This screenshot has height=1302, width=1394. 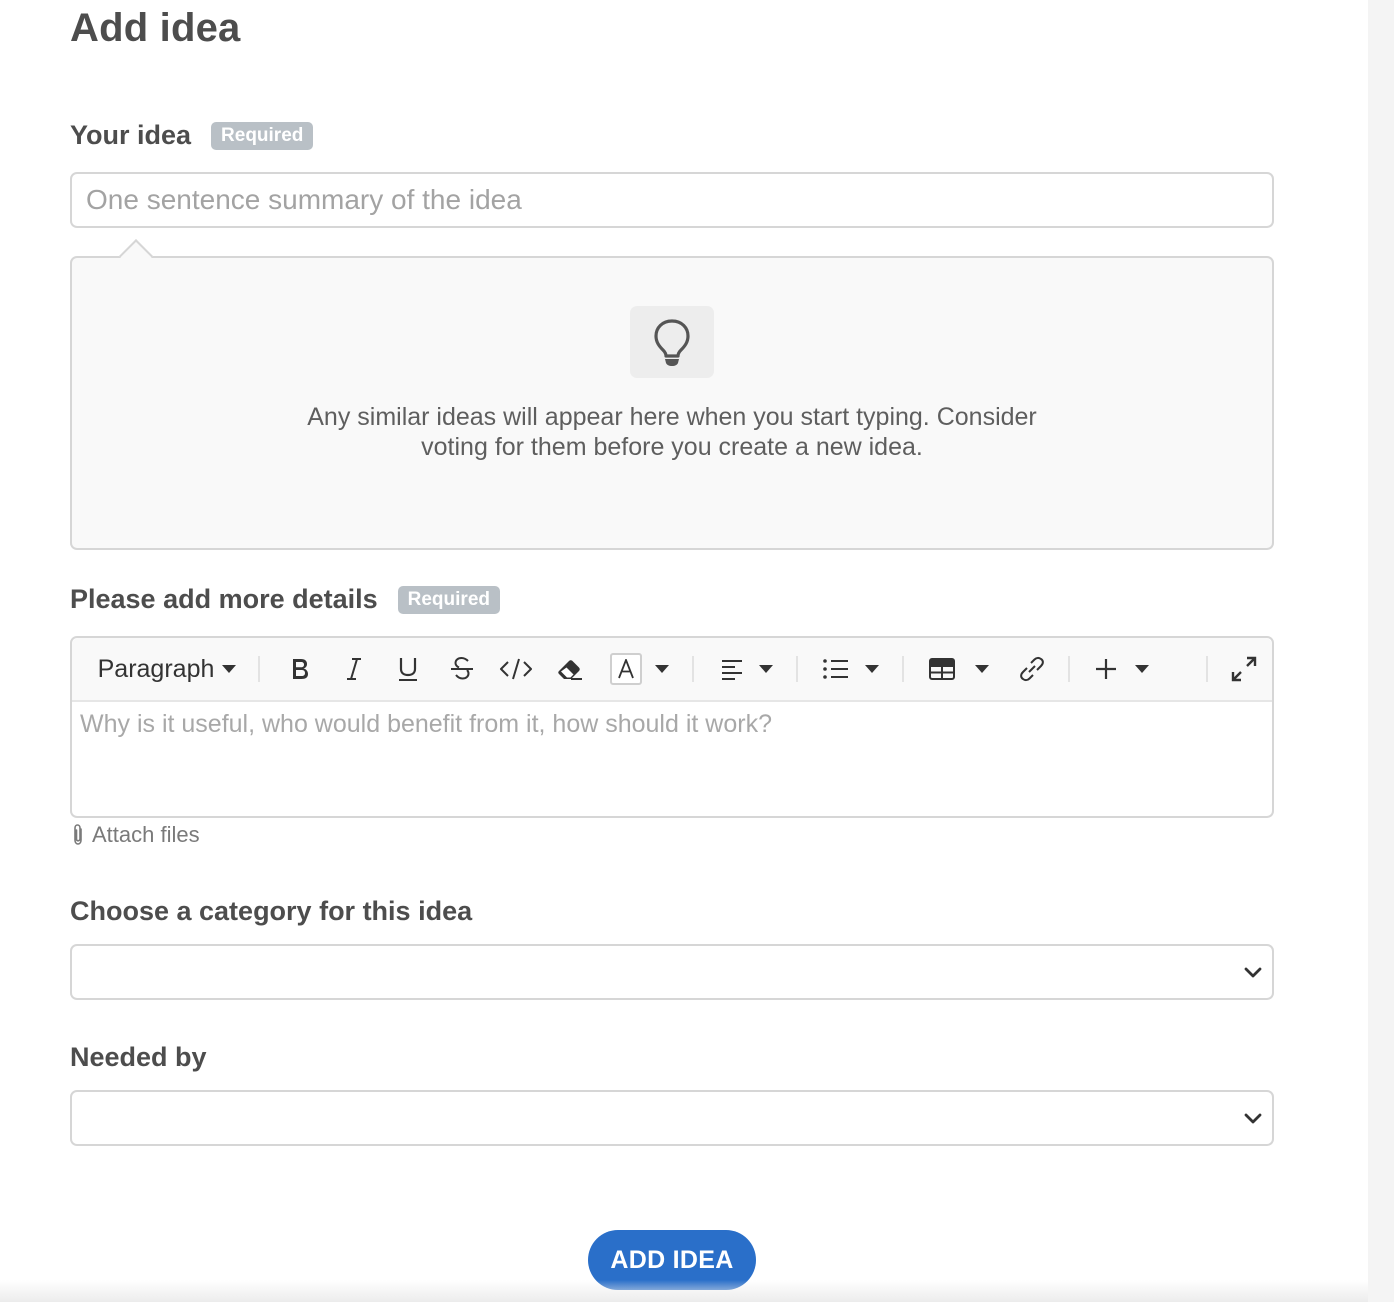 I want to click on bold-button, so click(x=300, y=669).